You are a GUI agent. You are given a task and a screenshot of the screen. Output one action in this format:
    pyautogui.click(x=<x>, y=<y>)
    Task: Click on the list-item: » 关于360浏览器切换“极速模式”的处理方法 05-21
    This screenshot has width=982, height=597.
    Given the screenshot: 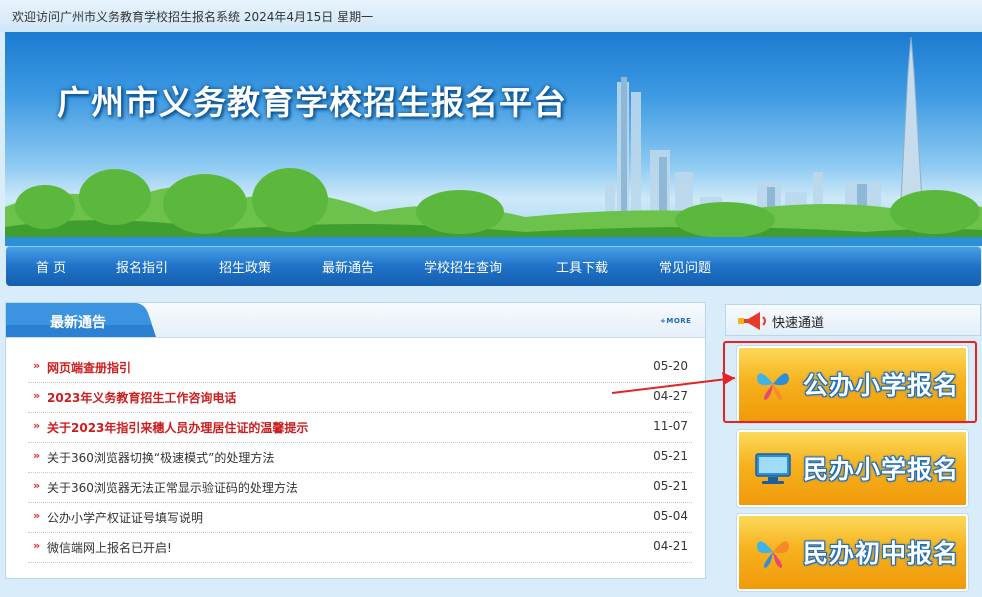 What is the action you would take?
    pyautogui.click(x=360, y=458)
    